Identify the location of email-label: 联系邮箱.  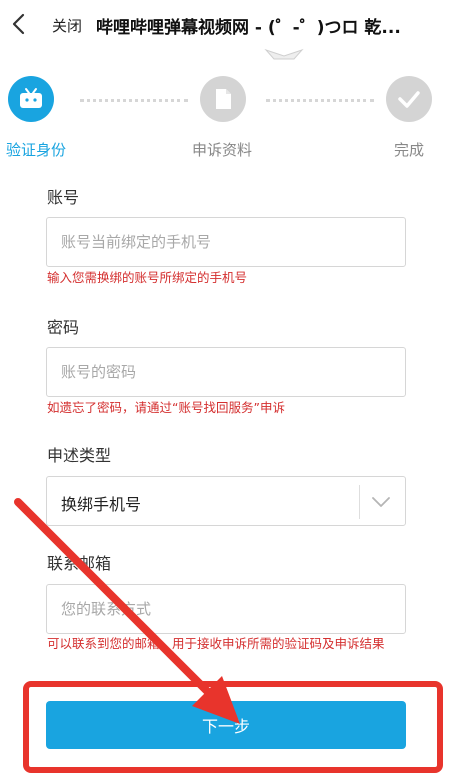
(79, 563).